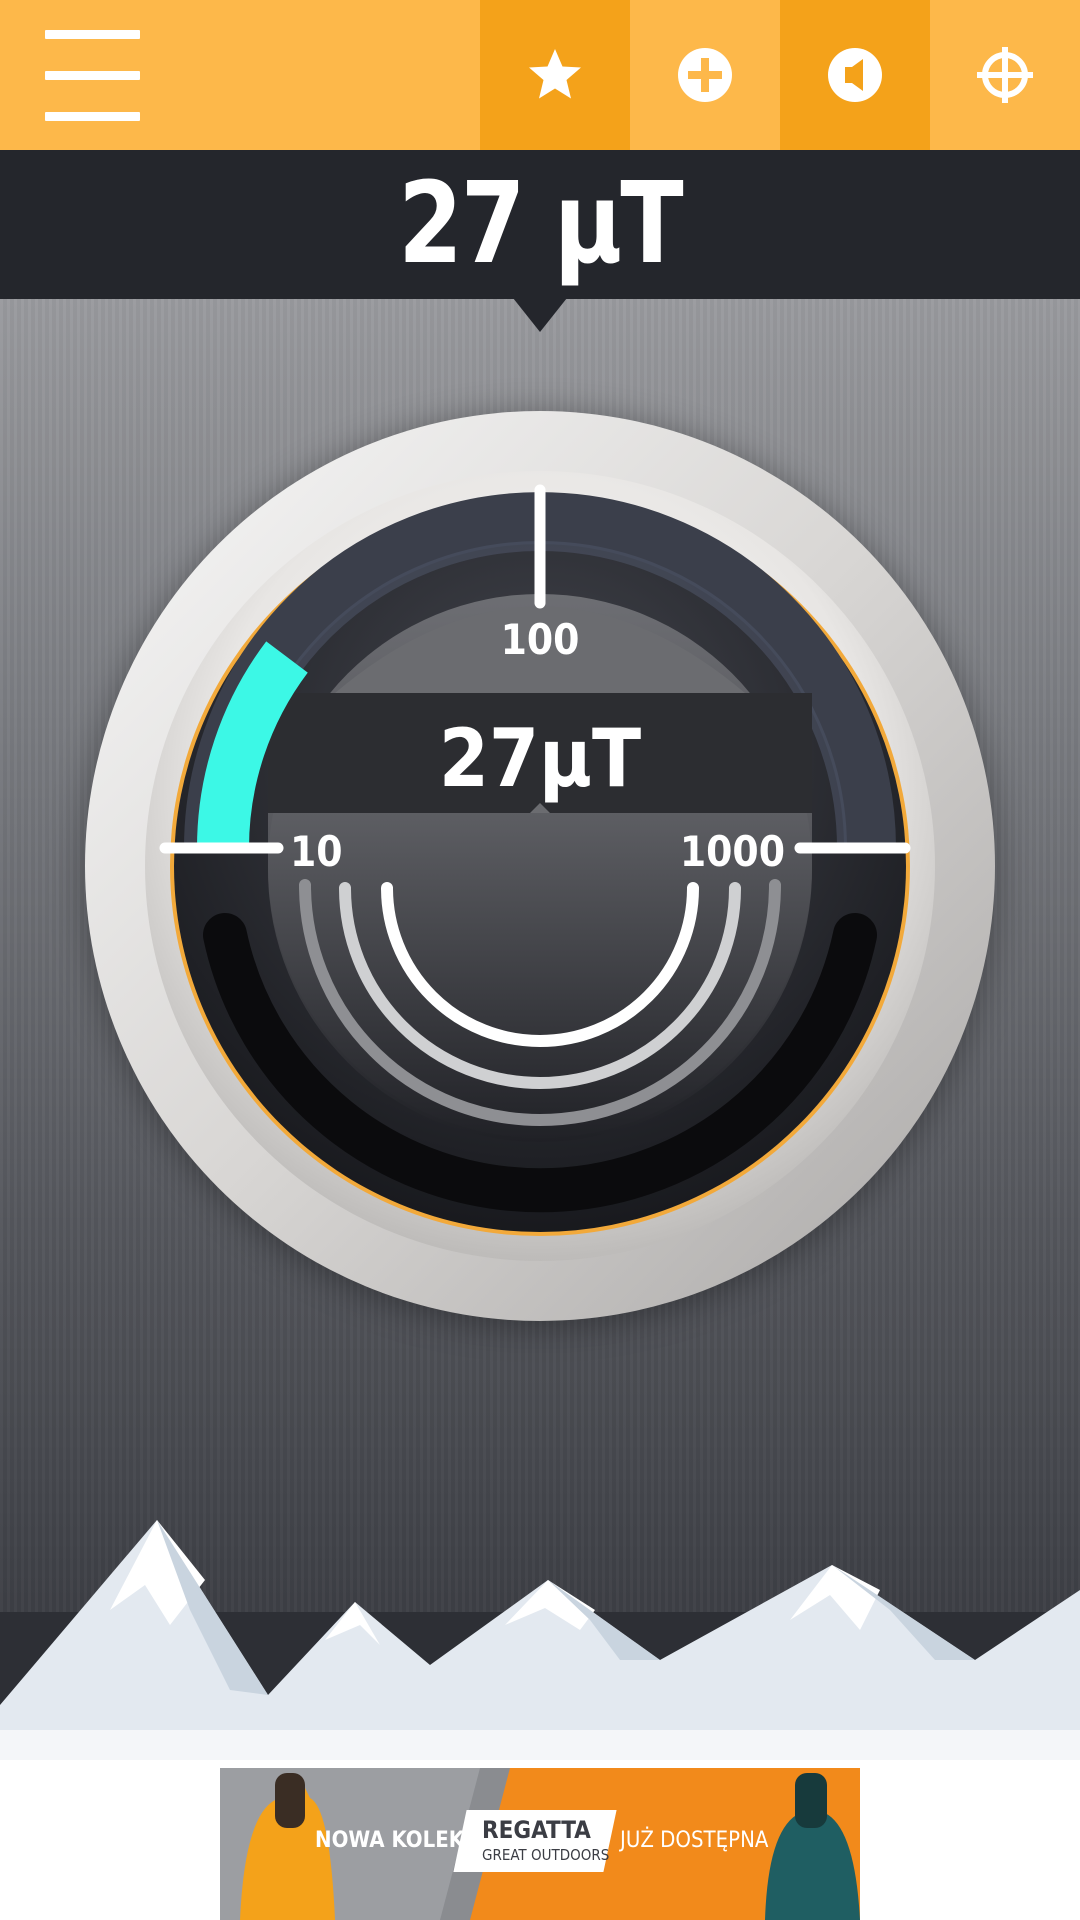  Describe the element at coordinates (316, 851) in the screenshot. I see `scale-label-low: 10` at that location.